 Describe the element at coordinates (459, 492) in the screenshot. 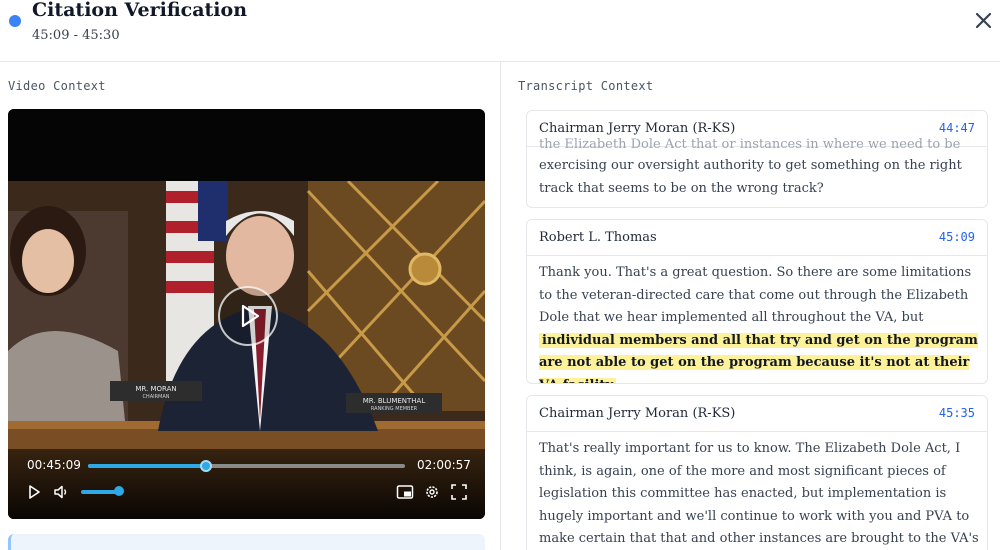

I see `fullscreen-icon` at that location.